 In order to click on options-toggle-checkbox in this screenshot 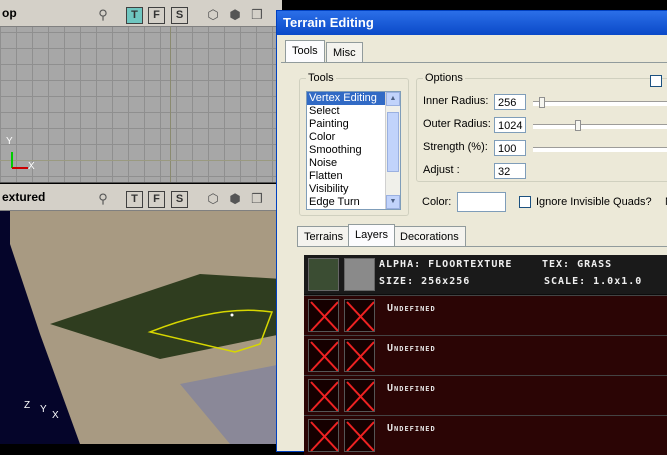, I will do `click(656, 81)`.